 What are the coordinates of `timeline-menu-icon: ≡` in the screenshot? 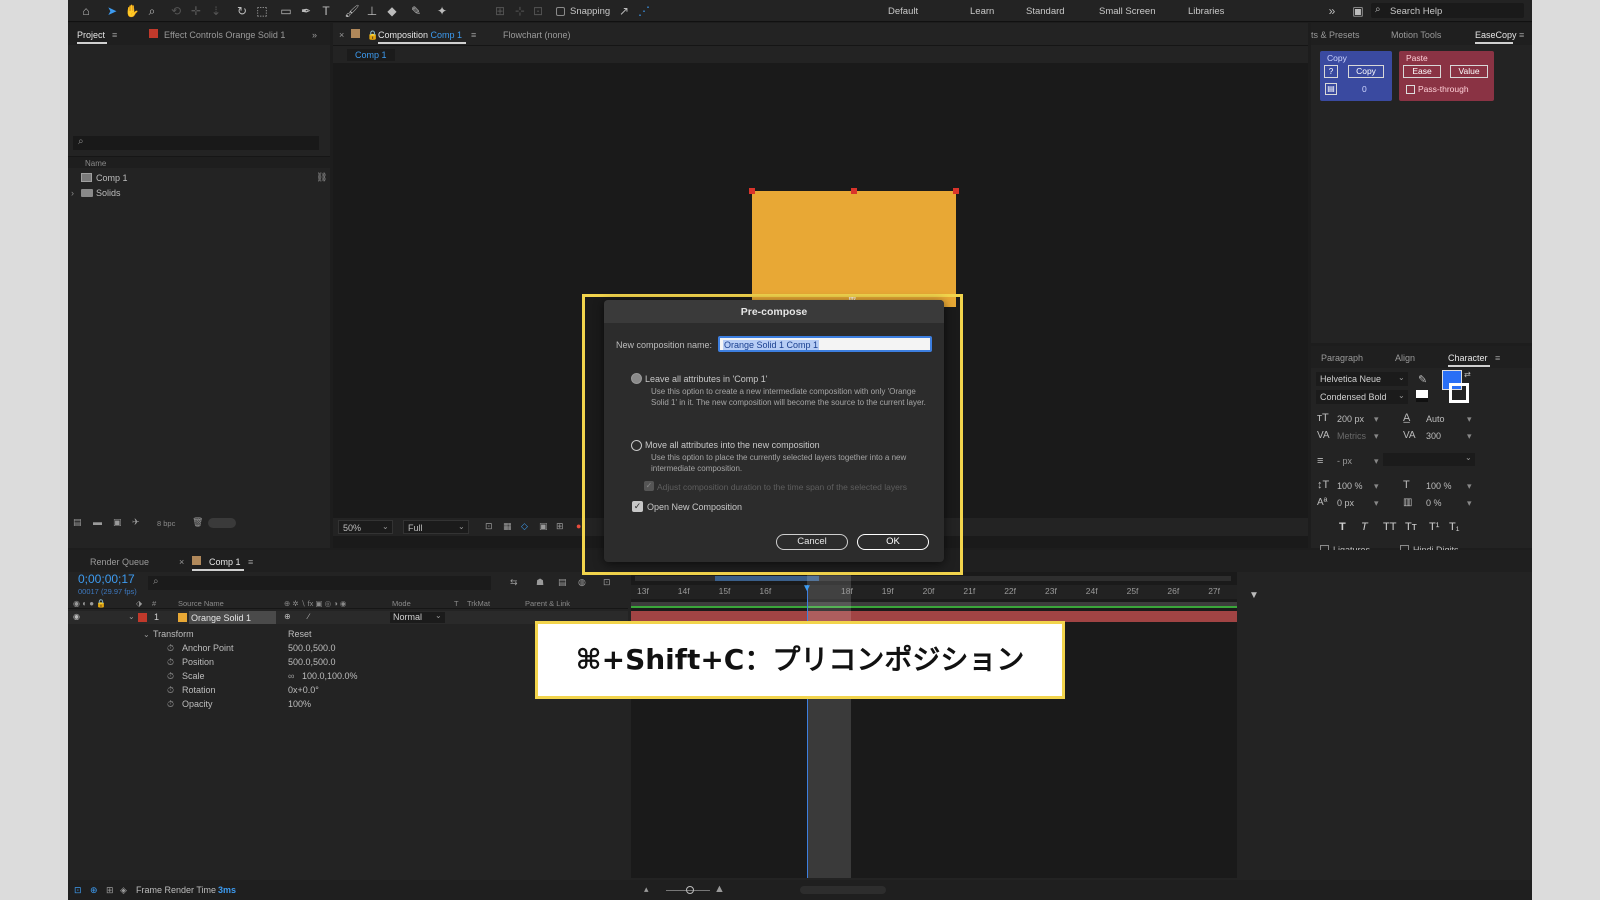 It's located at (250, 562).